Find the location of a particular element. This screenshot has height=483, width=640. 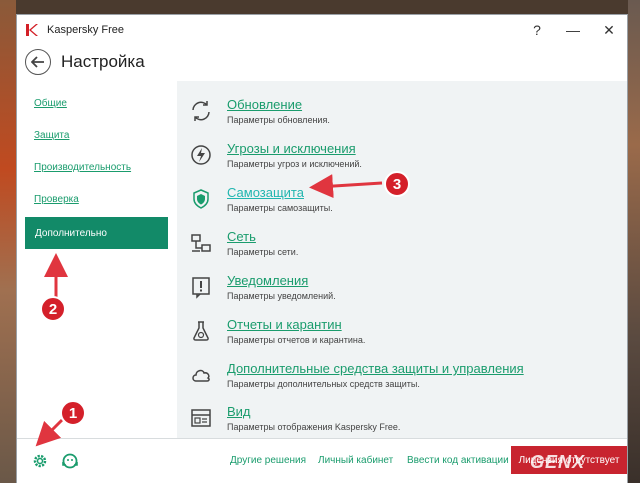

setting-description: Параметры отображения Kaspersky Free. is located at coordinates (314, 427).